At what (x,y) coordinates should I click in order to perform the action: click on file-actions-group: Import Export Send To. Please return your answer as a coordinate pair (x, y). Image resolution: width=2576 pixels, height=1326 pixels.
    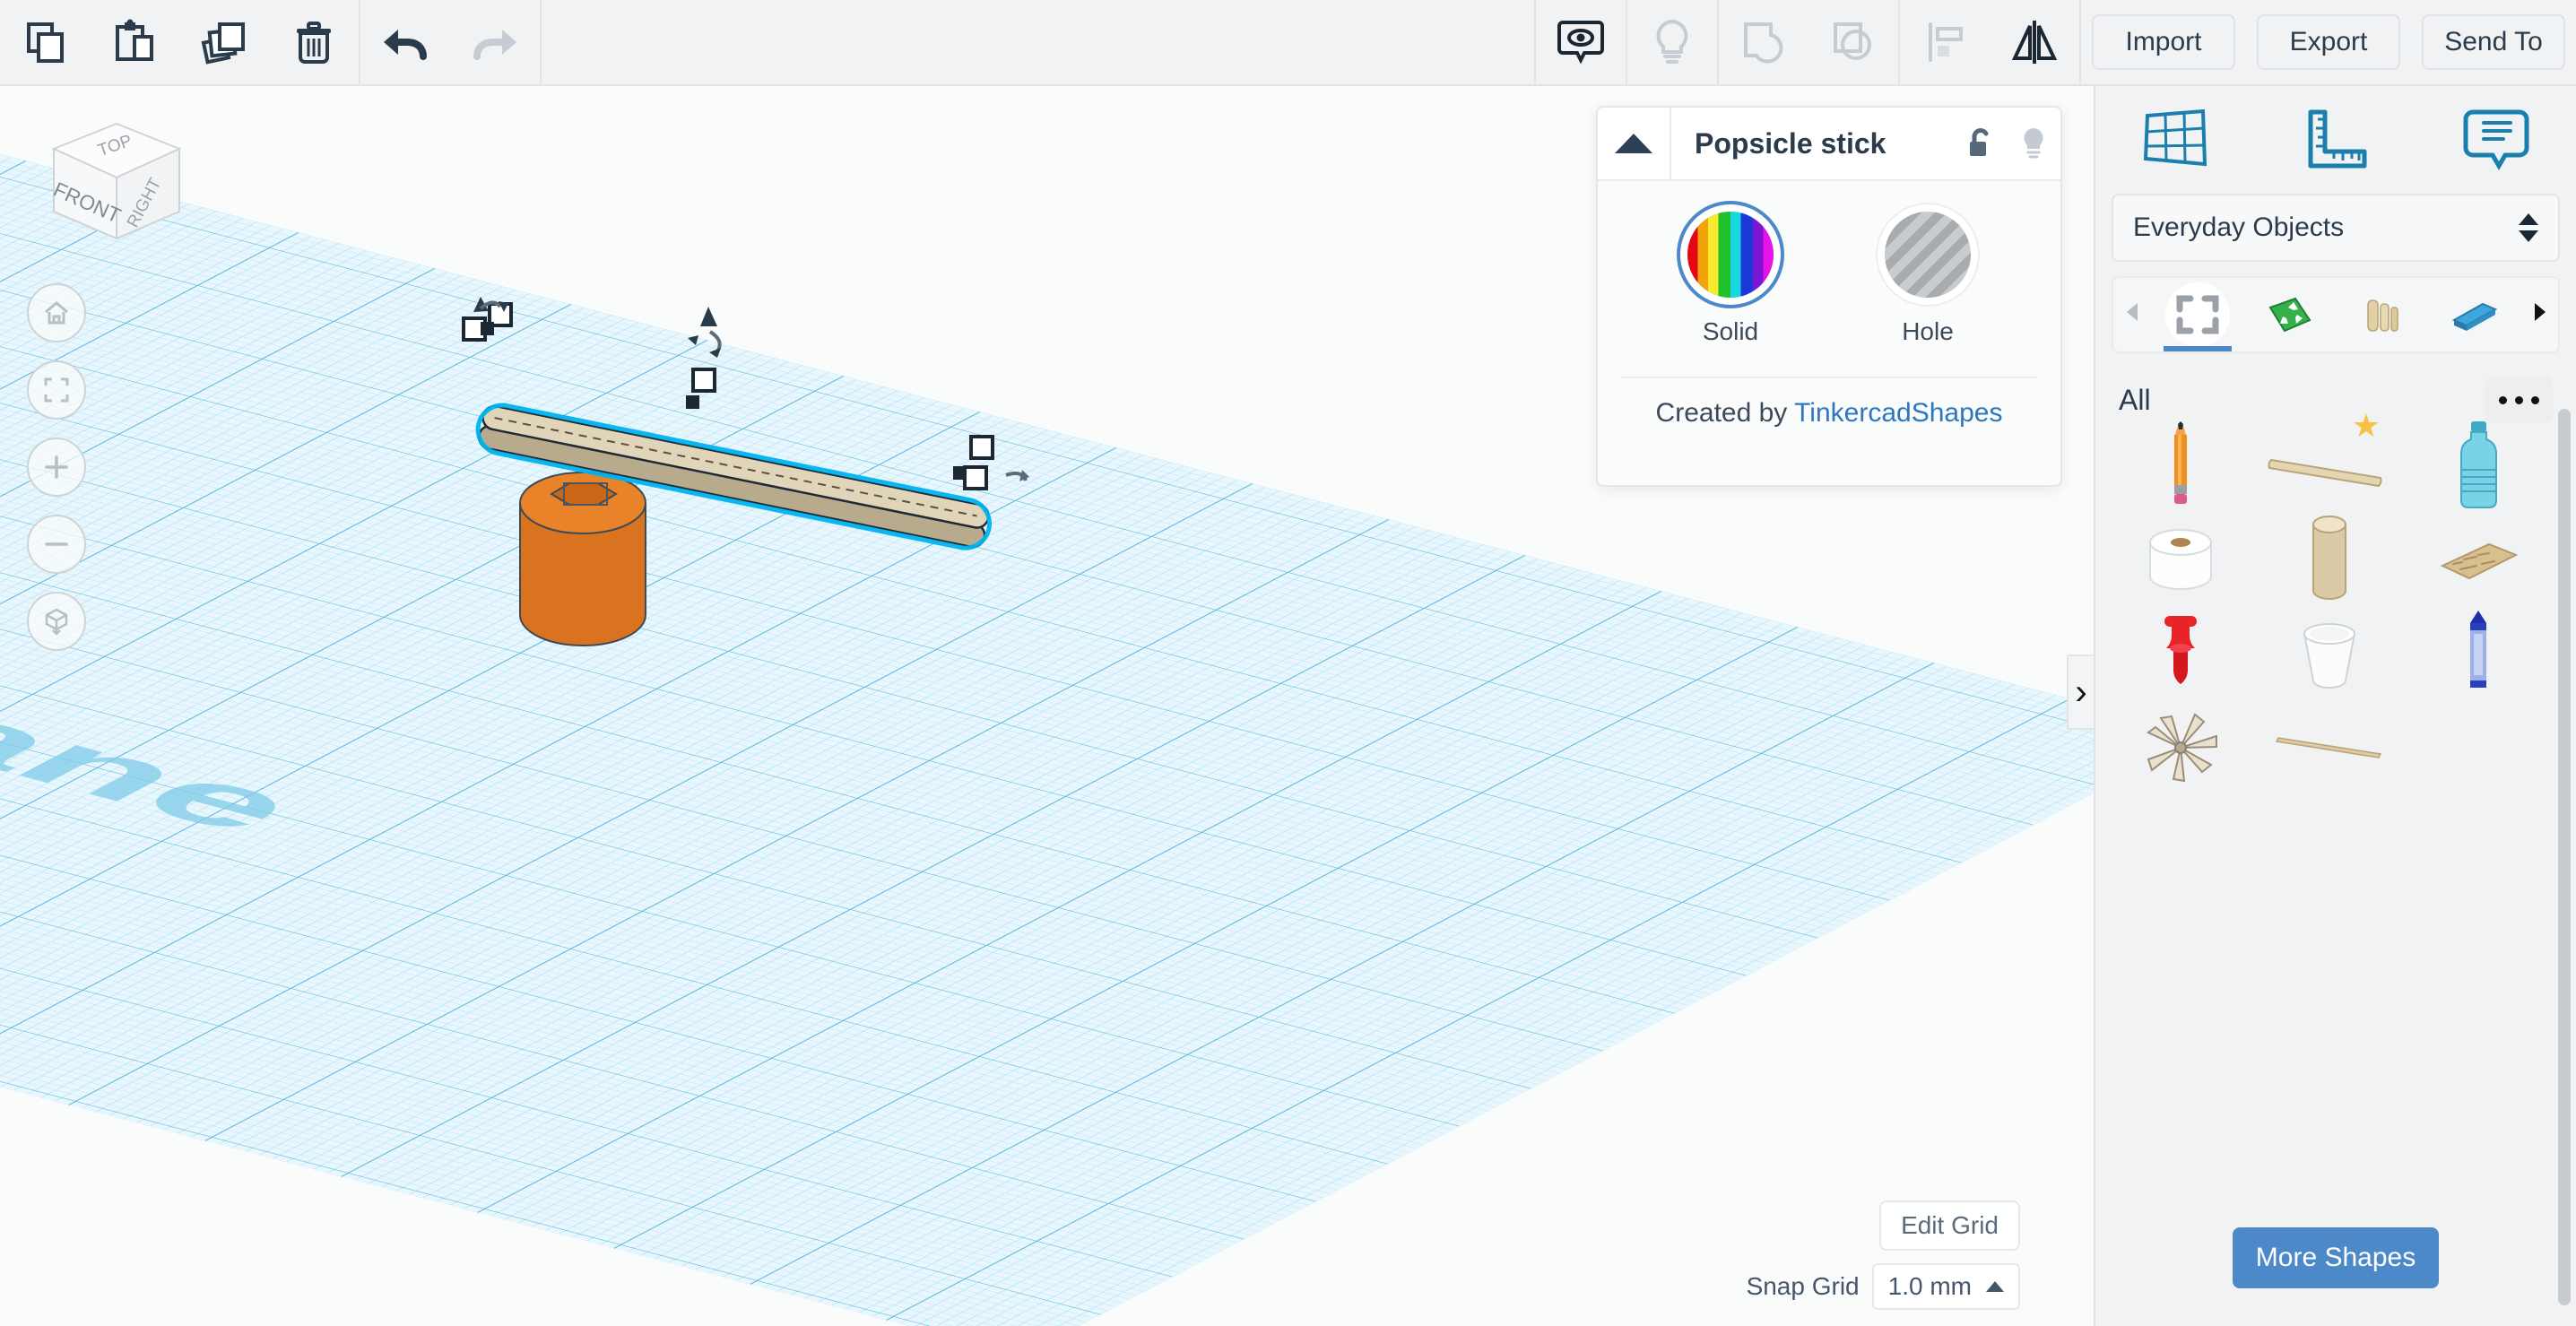
    Looking at the image, I should click on (2328, 42).